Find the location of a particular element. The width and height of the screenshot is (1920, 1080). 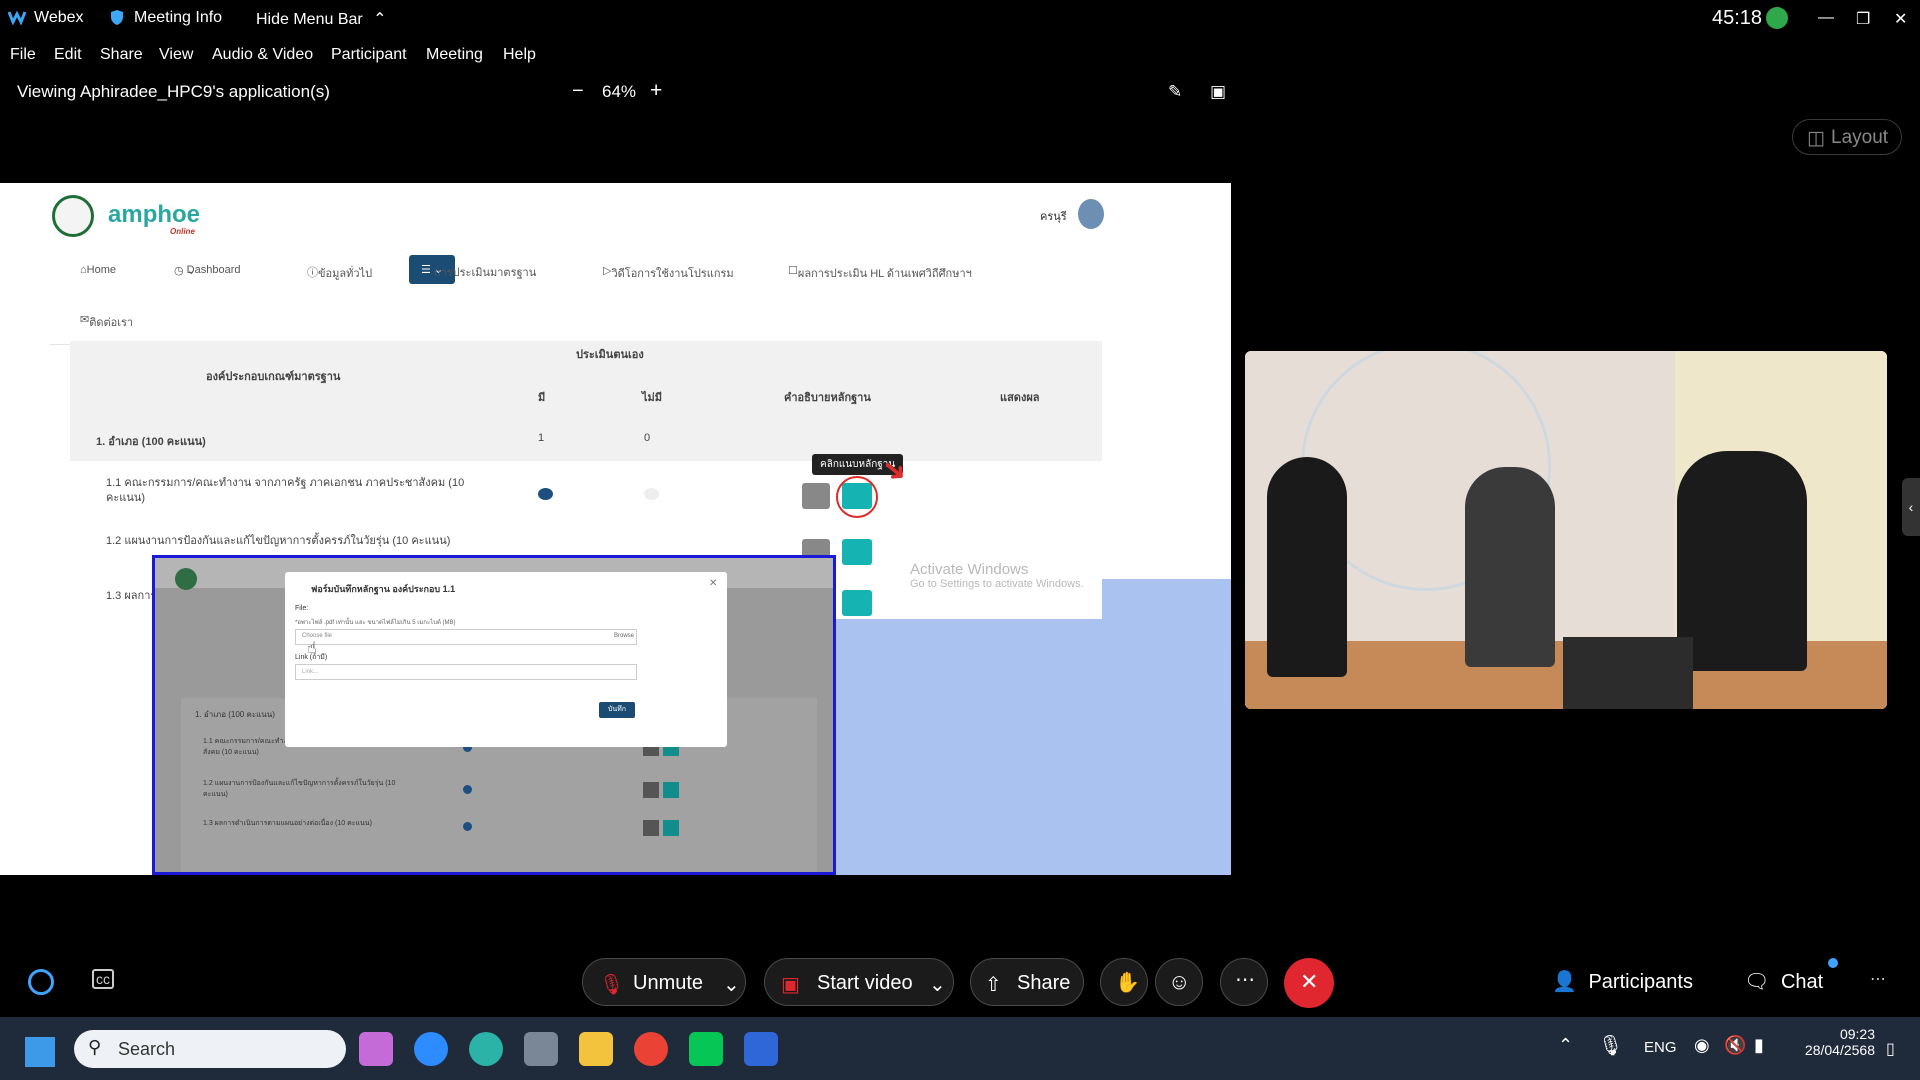

nav-contact: ✉ ติดต่อเรา is located at coordinates (106, 321).